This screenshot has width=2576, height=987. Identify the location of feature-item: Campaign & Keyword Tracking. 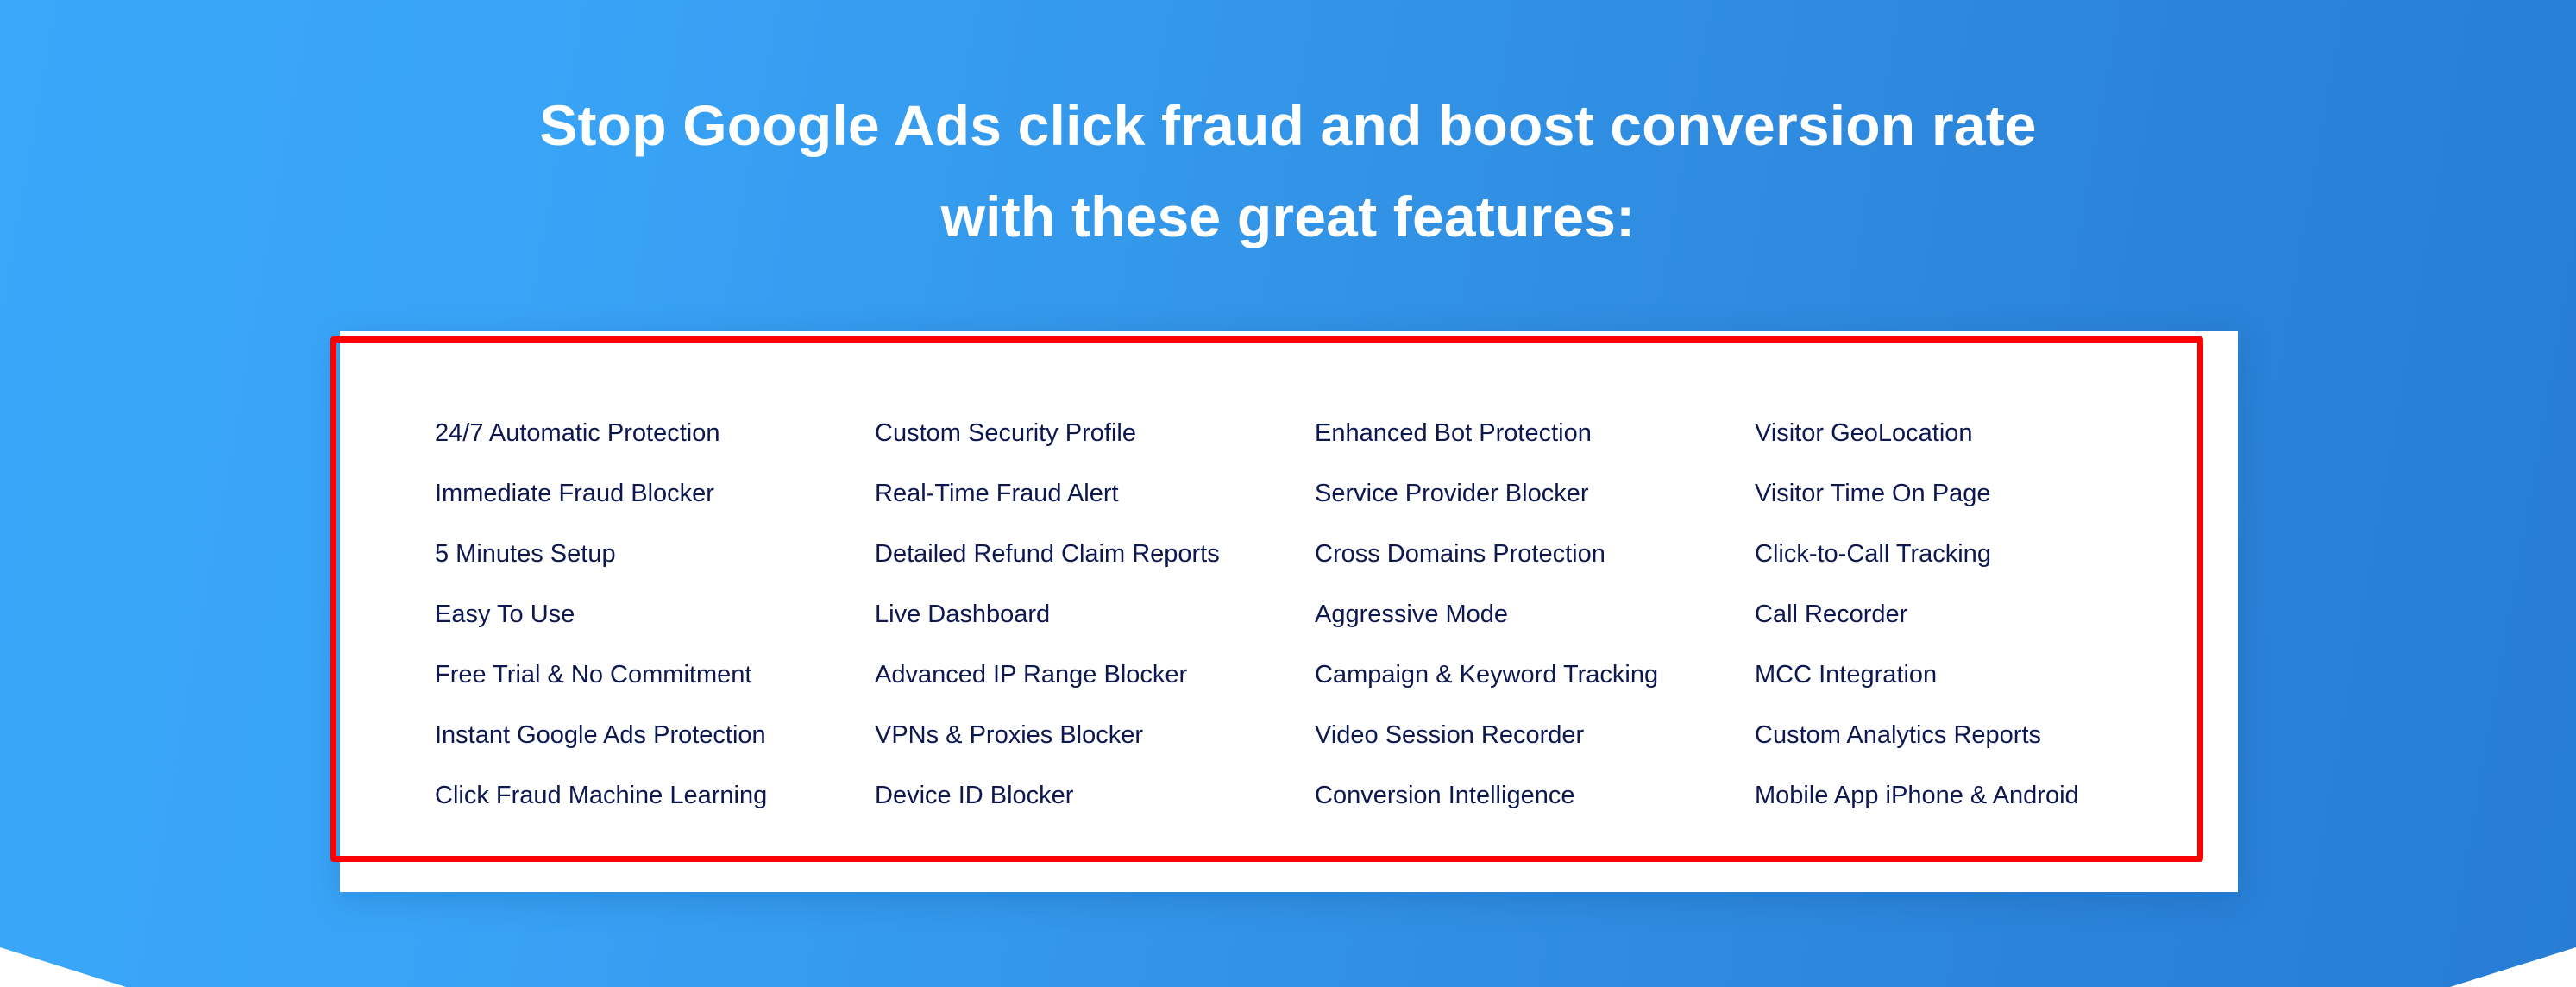
(1487, 675).